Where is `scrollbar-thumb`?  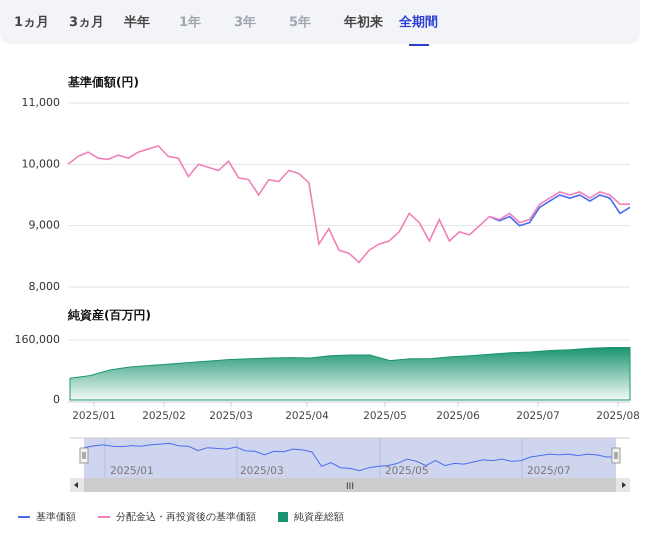
scrollbar-thumb is located at coordinates (350, 485).